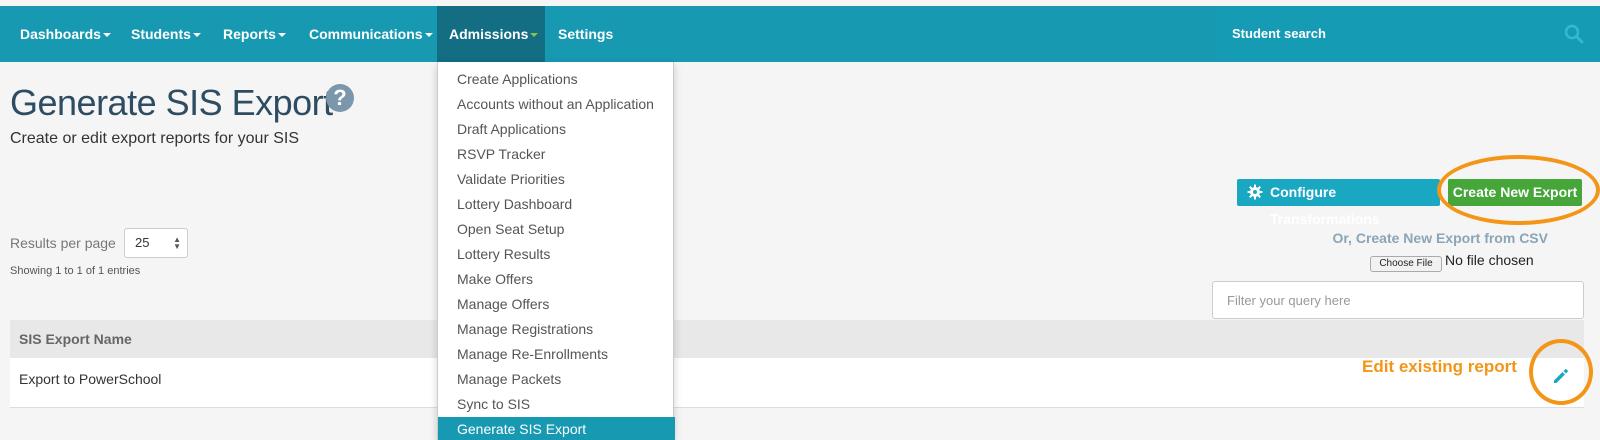 This screenshot has height=440, width=1600. Describe the element at coordinates (142, 242) in the screenshot. I see `results-per-page-value: 25` at that location.